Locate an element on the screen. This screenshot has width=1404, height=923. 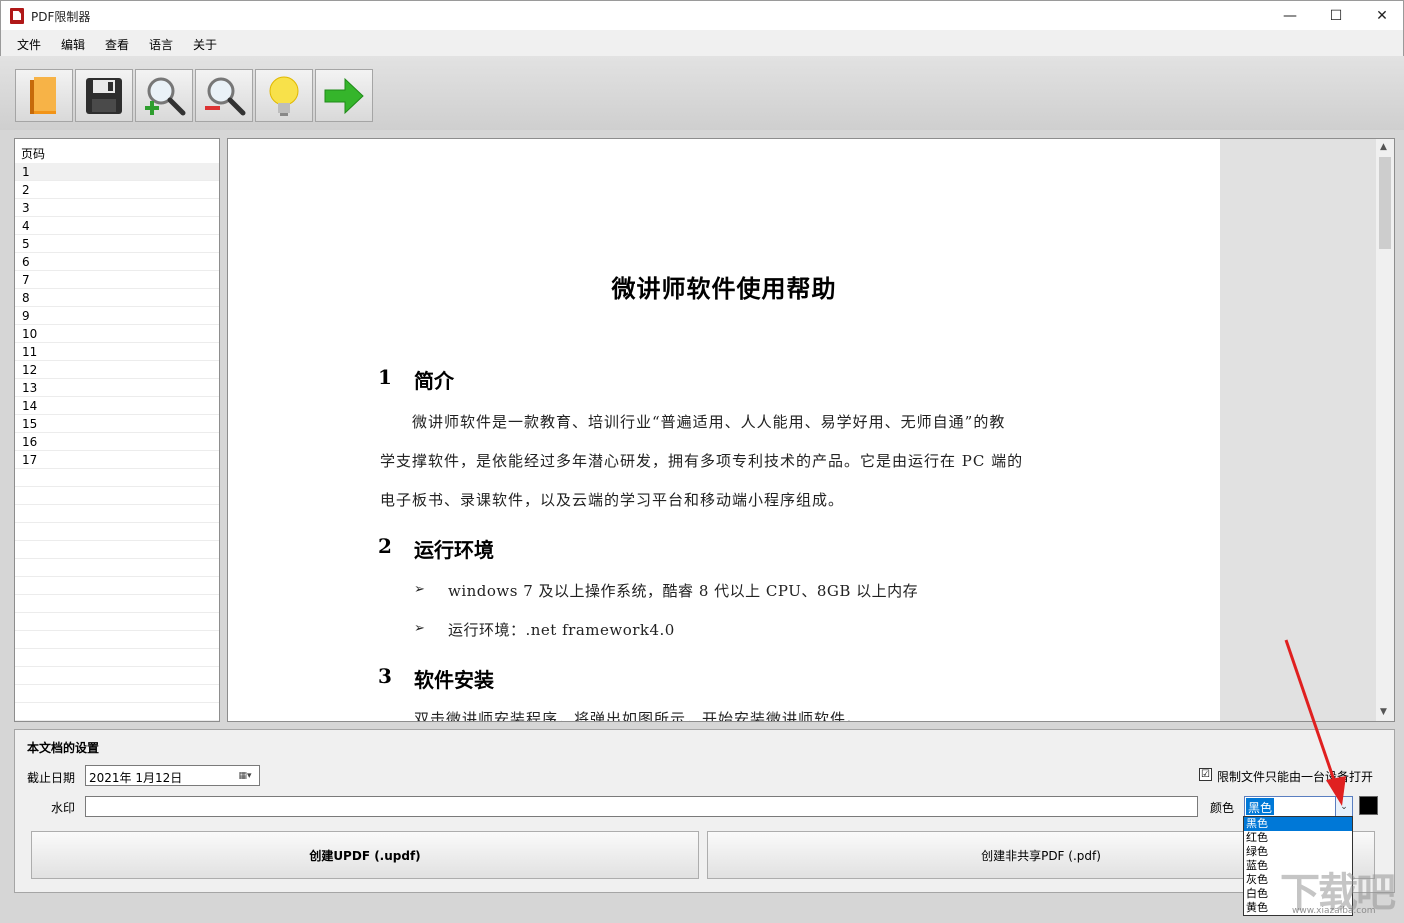
menu-language: 语言 is located at coordinates (161, 44).